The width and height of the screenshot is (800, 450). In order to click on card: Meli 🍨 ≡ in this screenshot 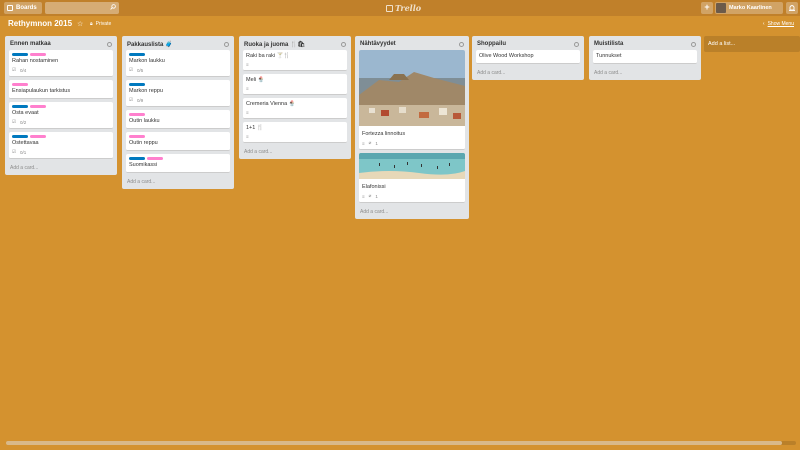, I will do `click(295, 84)`.